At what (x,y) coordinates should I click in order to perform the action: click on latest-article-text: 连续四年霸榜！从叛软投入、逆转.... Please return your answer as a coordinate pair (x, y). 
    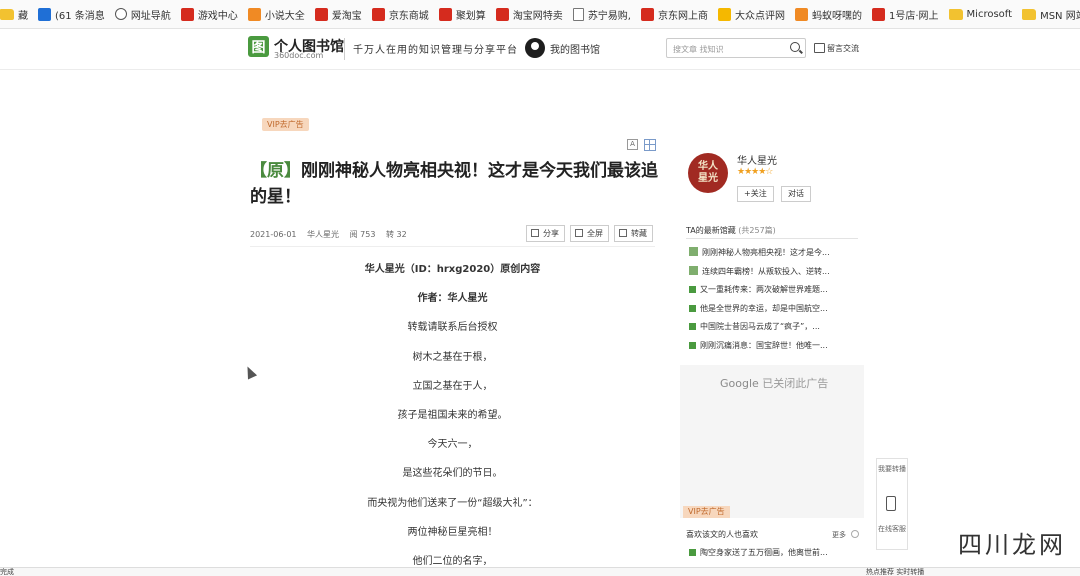
    Looking at the image, I should click on (766, 271).